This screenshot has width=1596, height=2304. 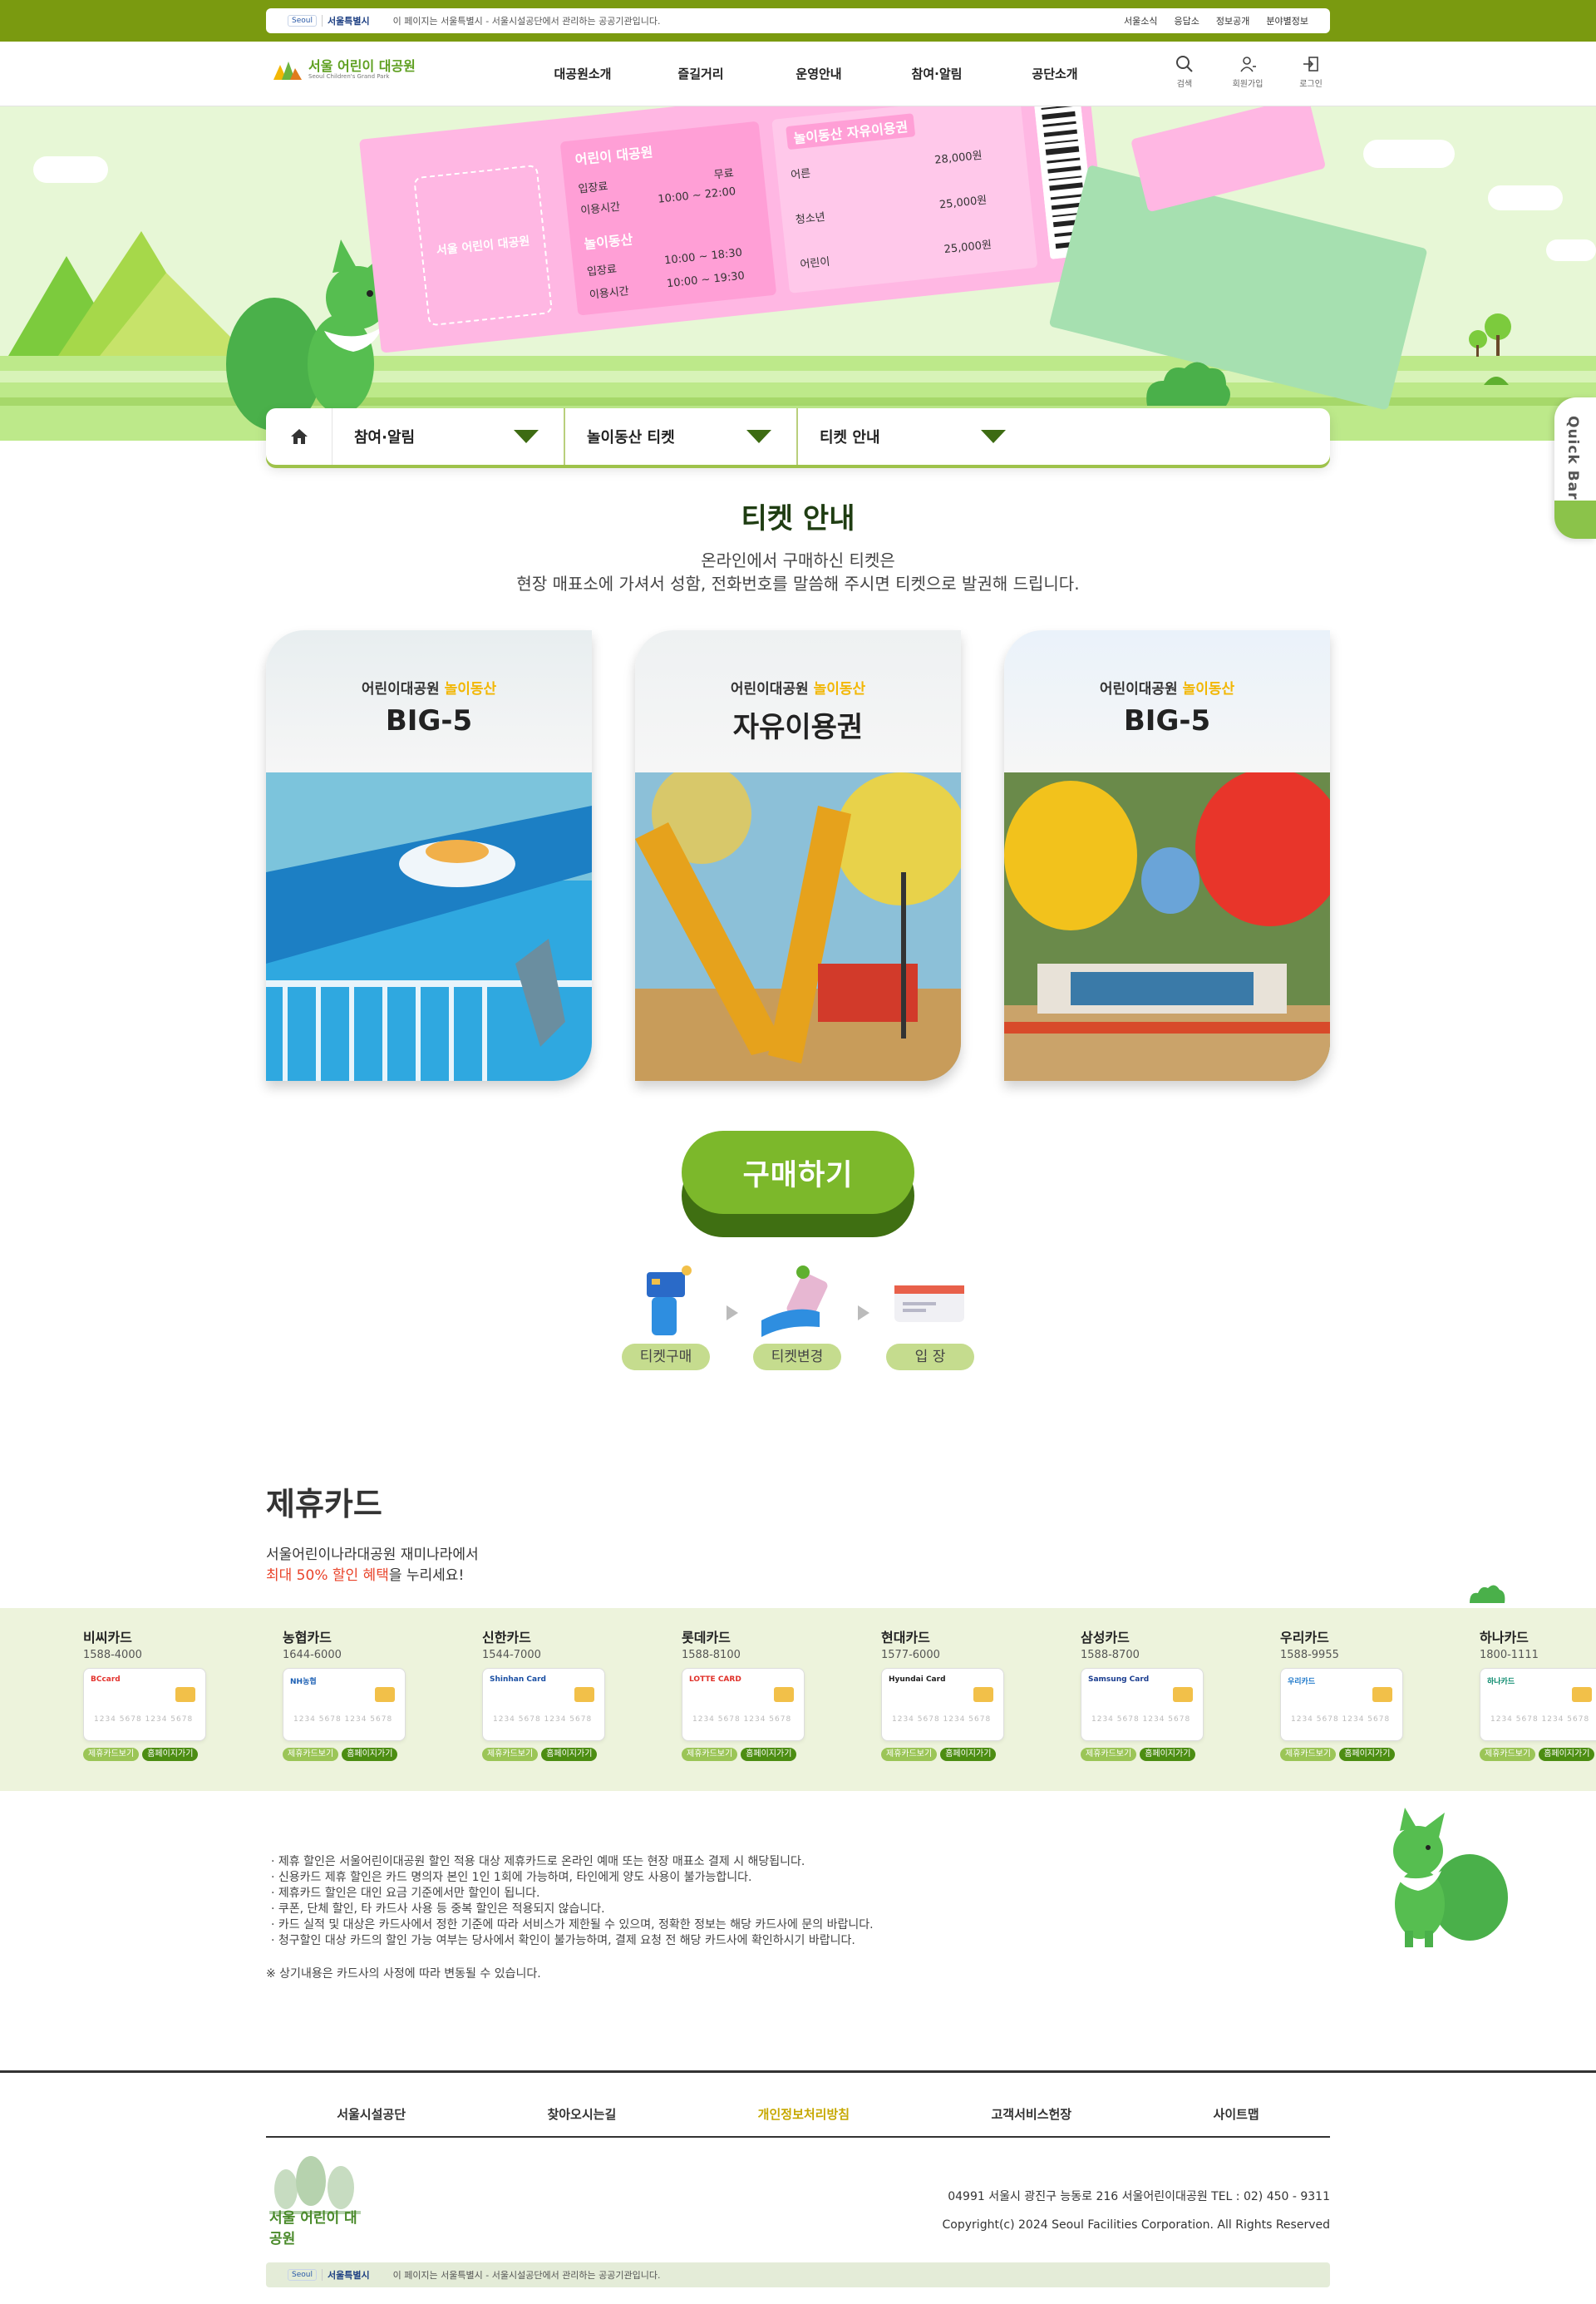 What do you see at coordinates (372, 1555) in the screenshot?
I see `partner-card-desc-line1: 서울어린이나라대공원 재미나라에서` at bounding box center [372, 1555].